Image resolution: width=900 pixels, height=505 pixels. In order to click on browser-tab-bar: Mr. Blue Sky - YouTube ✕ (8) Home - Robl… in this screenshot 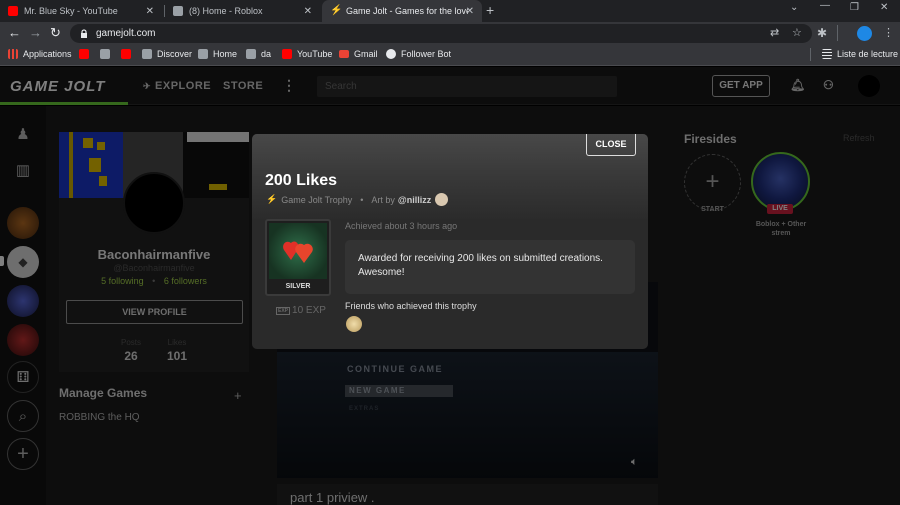, I will do `click(450, 11)`.